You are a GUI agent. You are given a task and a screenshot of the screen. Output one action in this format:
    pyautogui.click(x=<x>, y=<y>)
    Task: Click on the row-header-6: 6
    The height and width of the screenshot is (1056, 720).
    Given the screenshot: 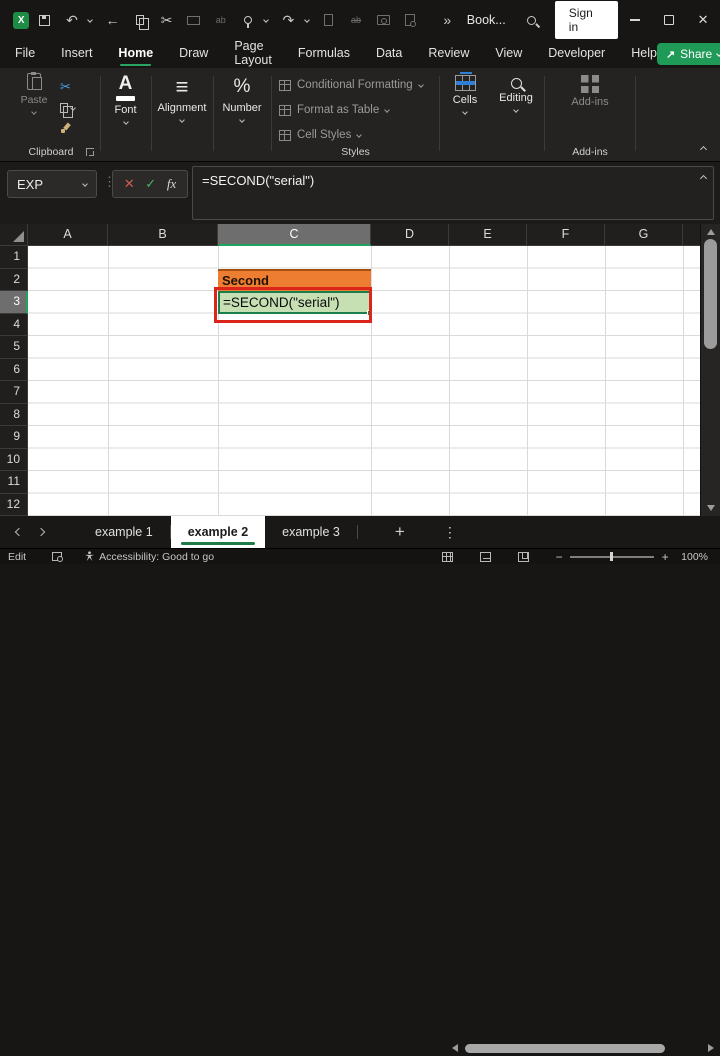 What is the action you would take?
    pyautogui.click(x=14, y=369)
    